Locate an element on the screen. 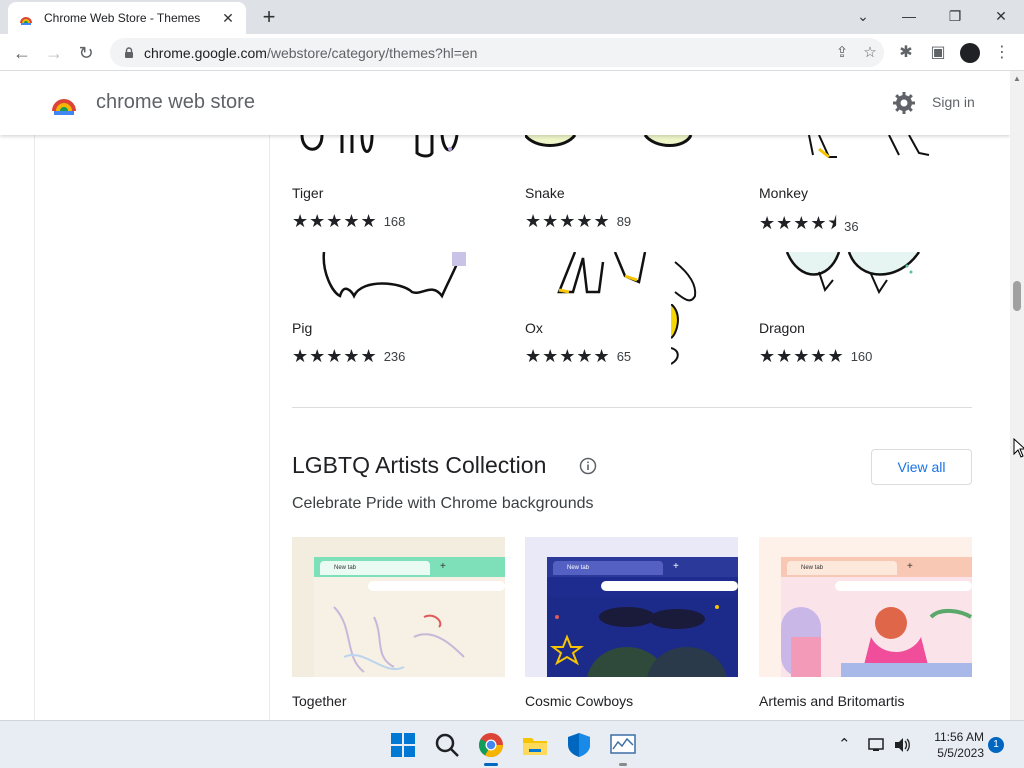 The image size is (1024, 768). theme-name: Monkey is located at coordinates (783, 193).